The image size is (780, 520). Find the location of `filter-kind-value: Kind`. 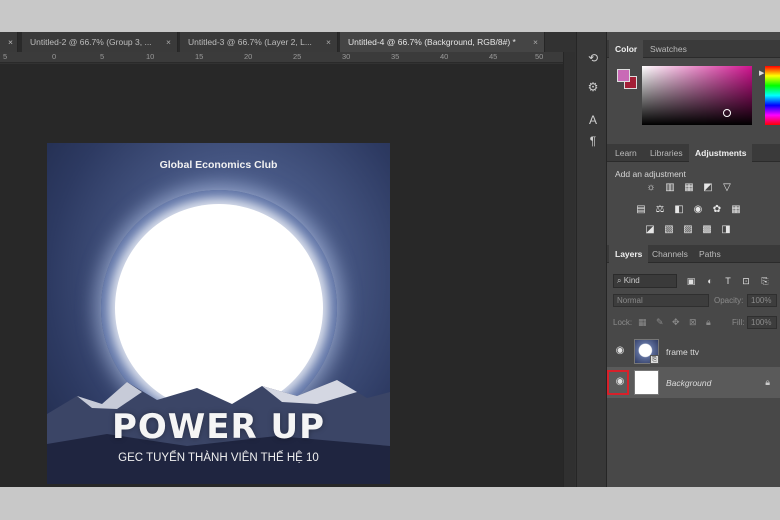

filter-kind-value: Kind is located at coordinates (631, 280).